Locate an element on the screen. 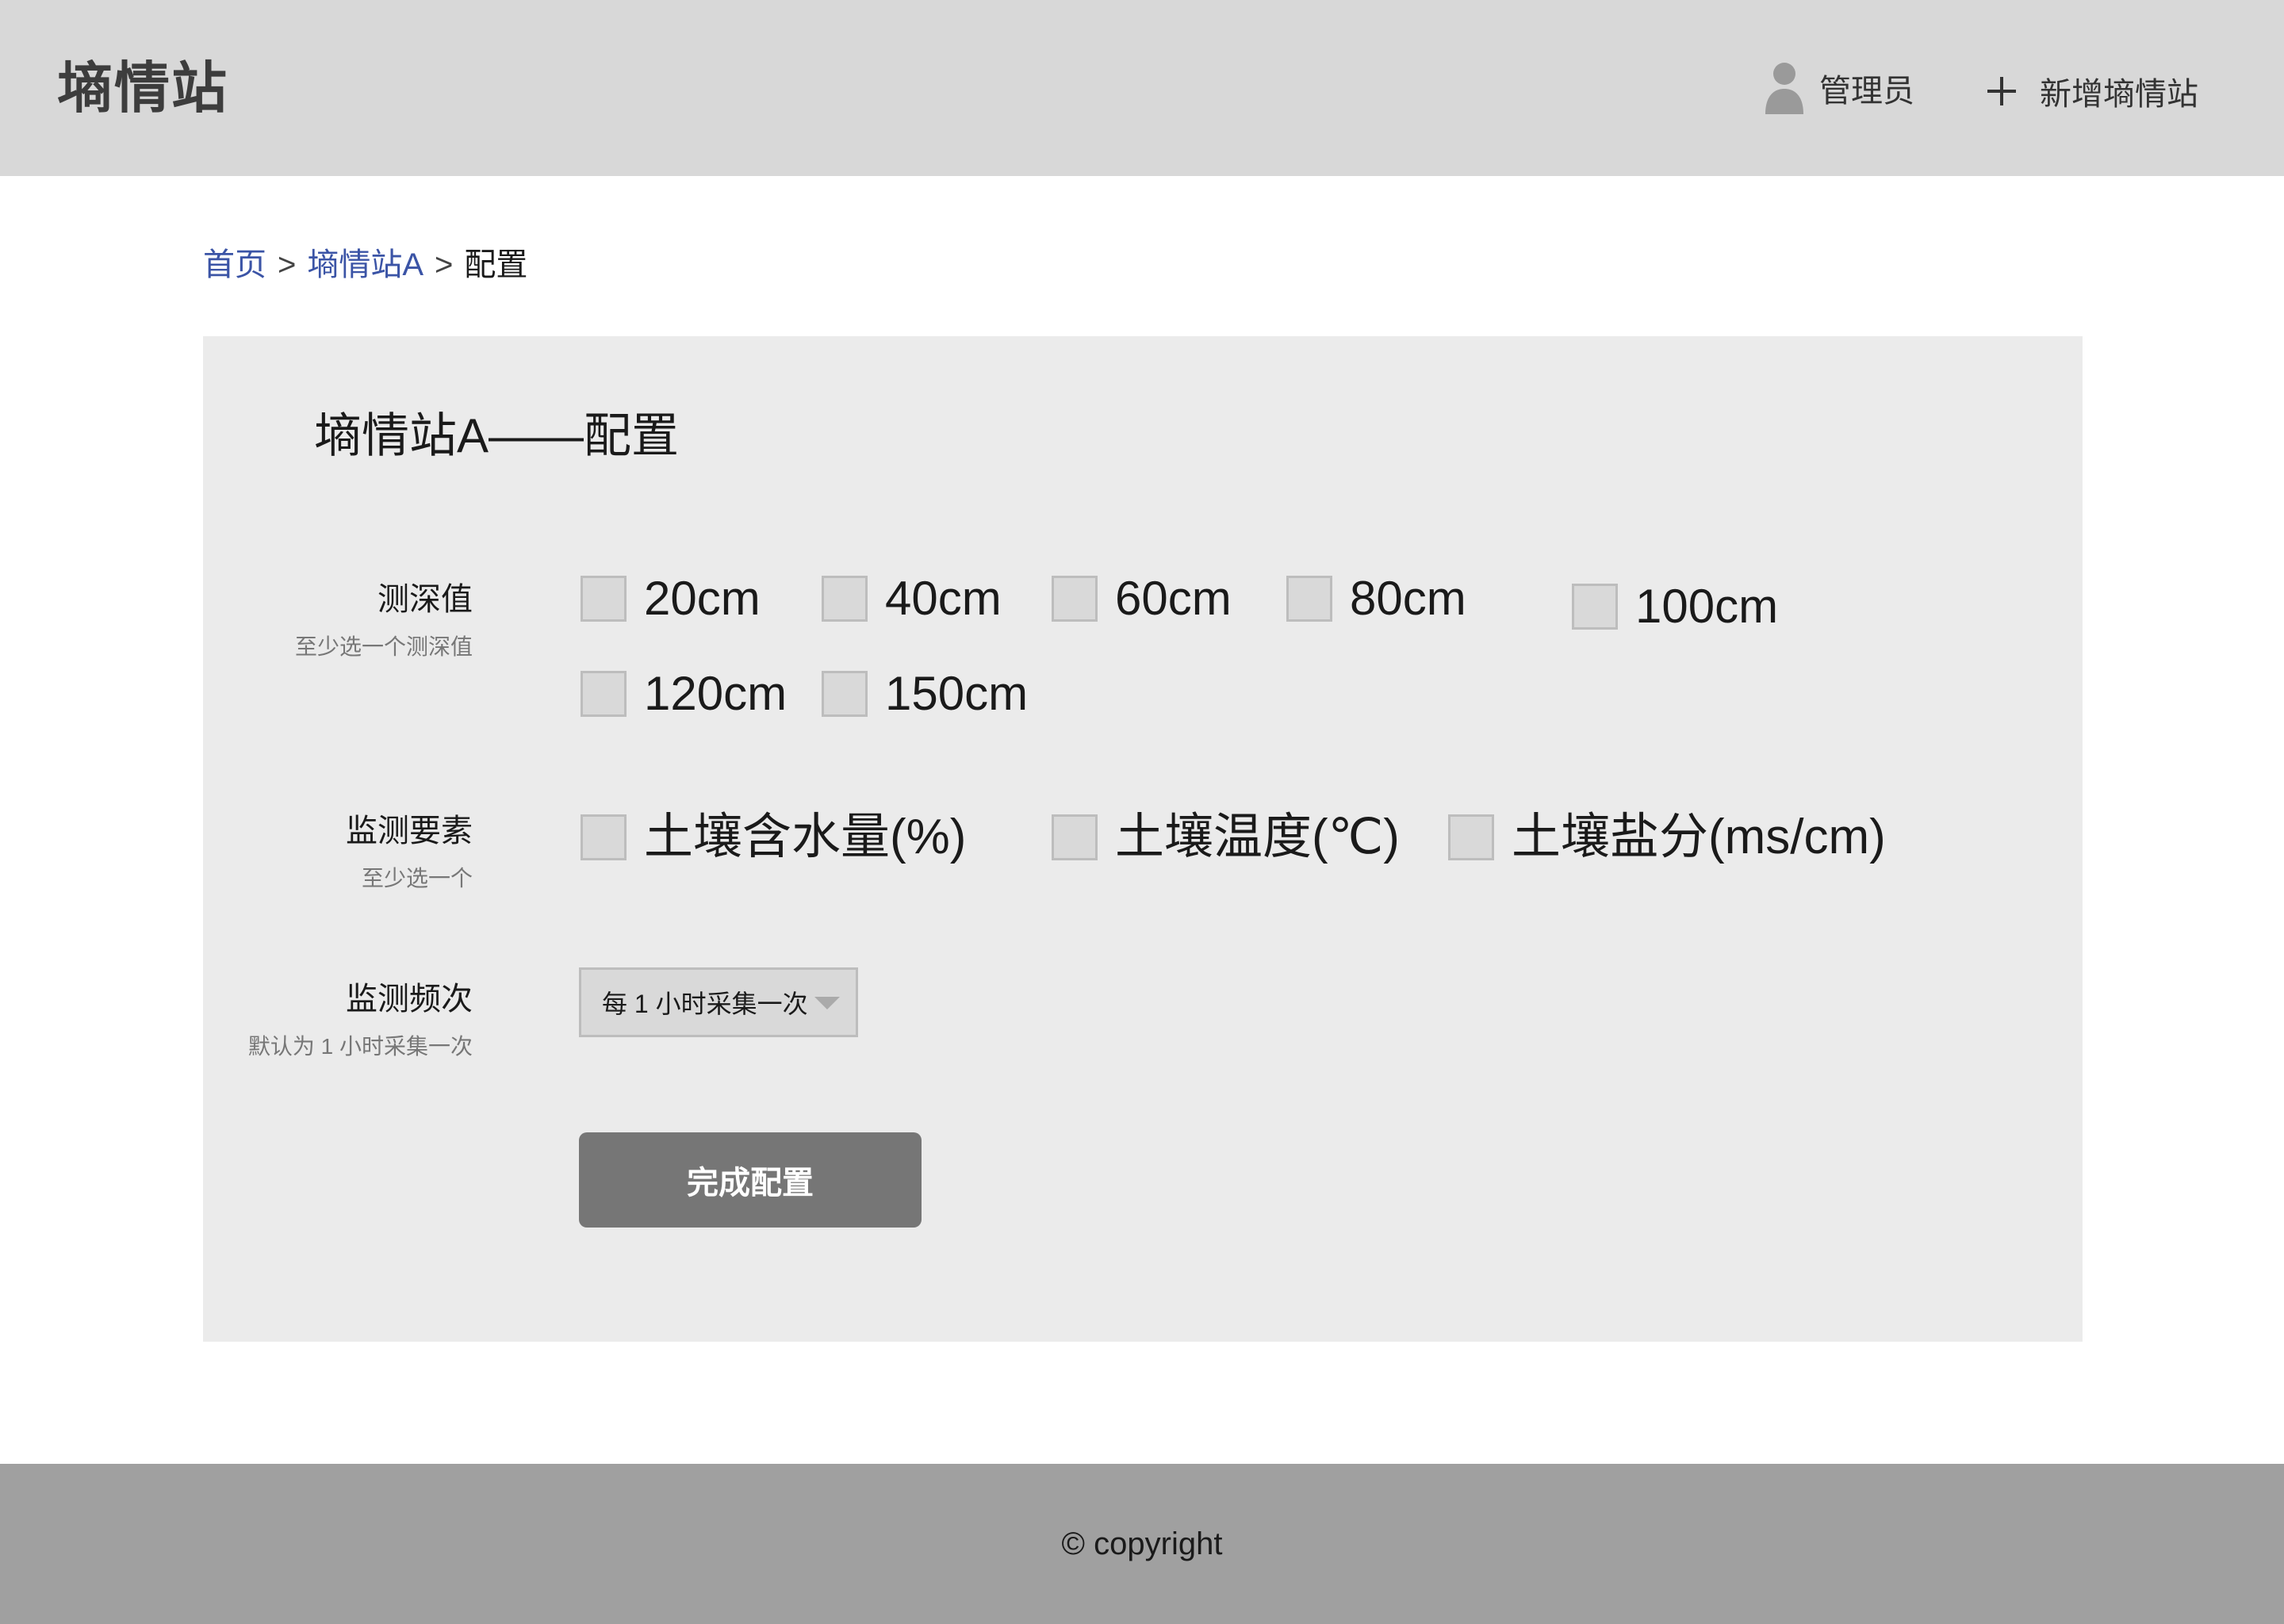  add-station-button: 新增墒情站 is located at coordinates (2092, 91).